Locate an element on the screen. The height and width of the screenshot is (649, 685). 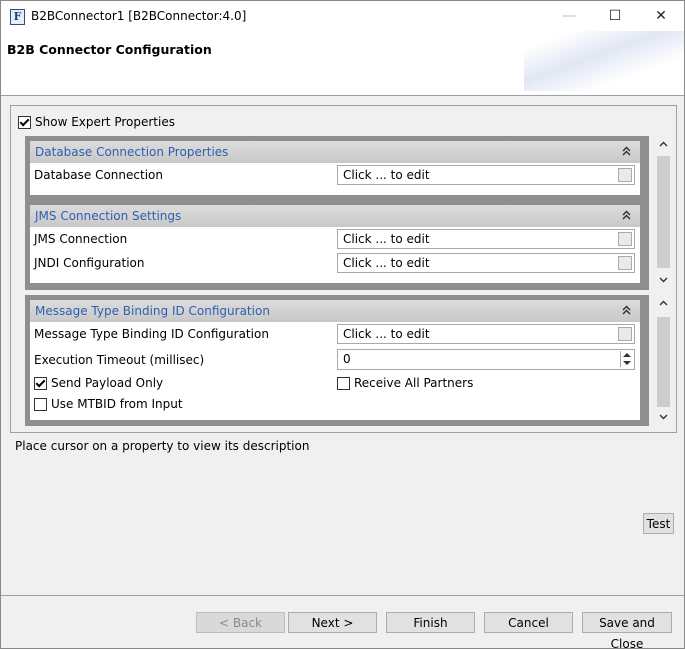
database-section-header: Database Connection Properties is located at coordinates (335, 152).